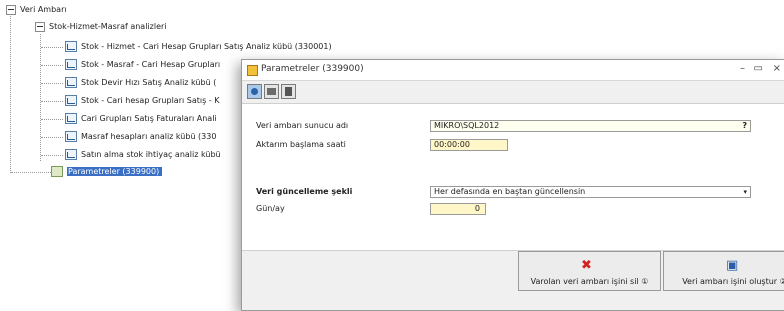 This screenshot has width=784, height=311. What do you see at coordinates (288, 91) in the screenshot?
I see `export-icon` at bounding box center [288, 91].